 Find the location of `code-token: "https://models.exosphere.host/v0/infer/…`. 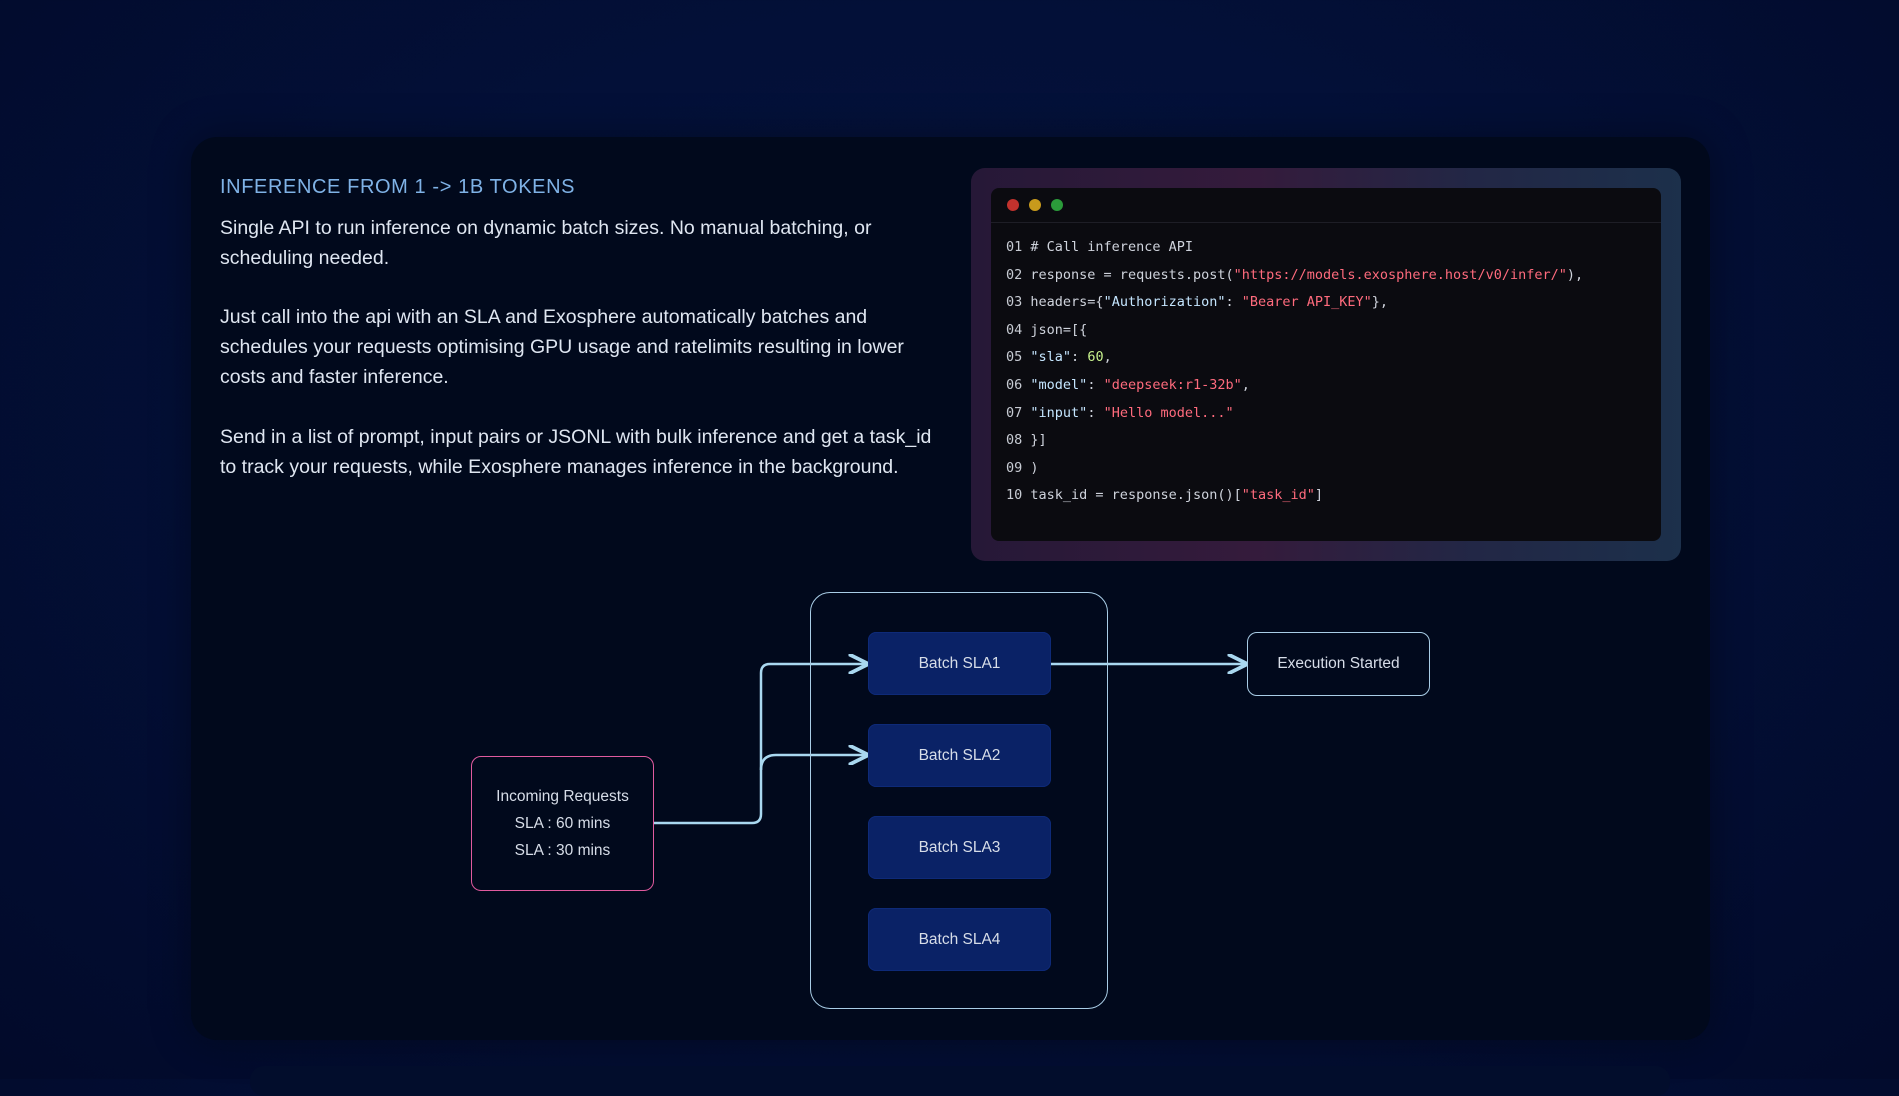

code-token: "https://models.exosphere.host/v0/infer/… is located at coordinates (1400, 274).